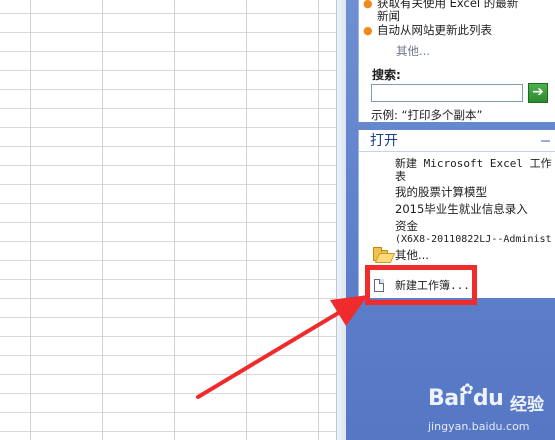 The height and width of the screenshot is (440, 555). I want to click on annotation-arrow-head, so click(349, 310).